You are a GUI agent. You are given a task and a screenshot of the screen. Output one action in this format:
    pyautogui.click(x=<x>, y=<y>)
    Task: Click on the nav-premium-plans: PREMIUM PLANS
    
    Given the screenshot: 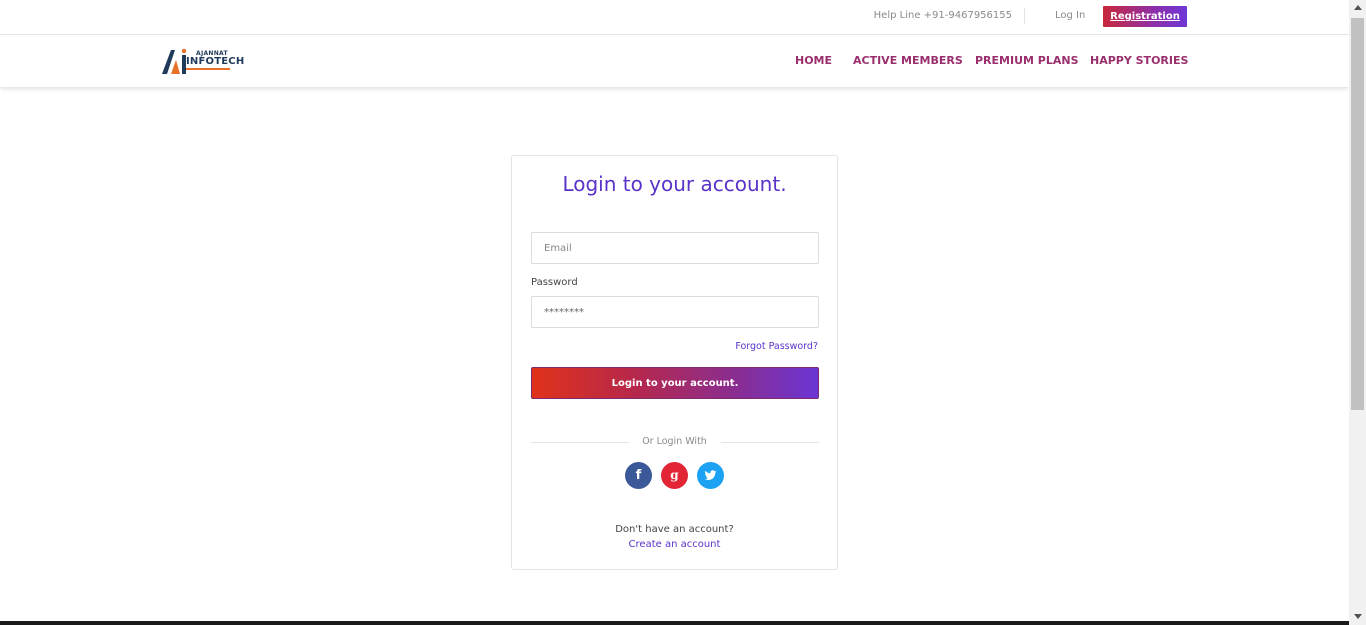 What is the action you would take?
    pyautogui.click(x=1027, y=60)
    